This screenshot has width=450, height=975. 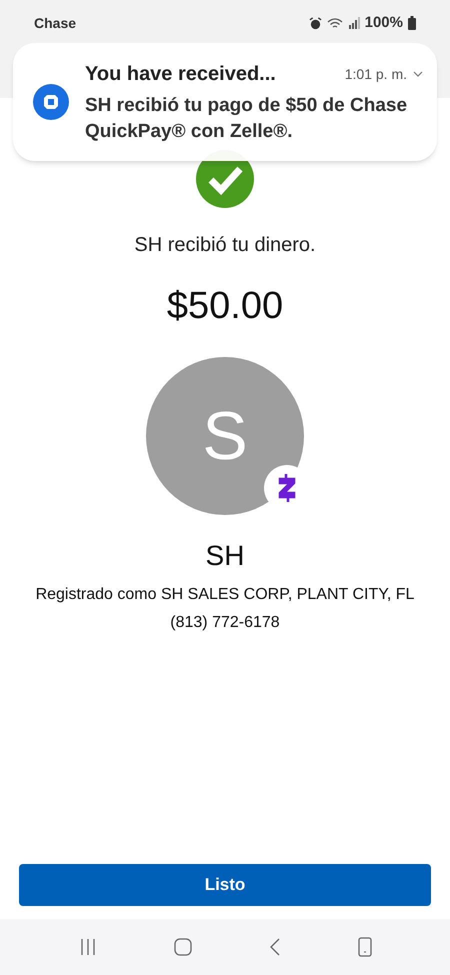 I want to click on chevron-down-icon, so click(x=418, y=74).